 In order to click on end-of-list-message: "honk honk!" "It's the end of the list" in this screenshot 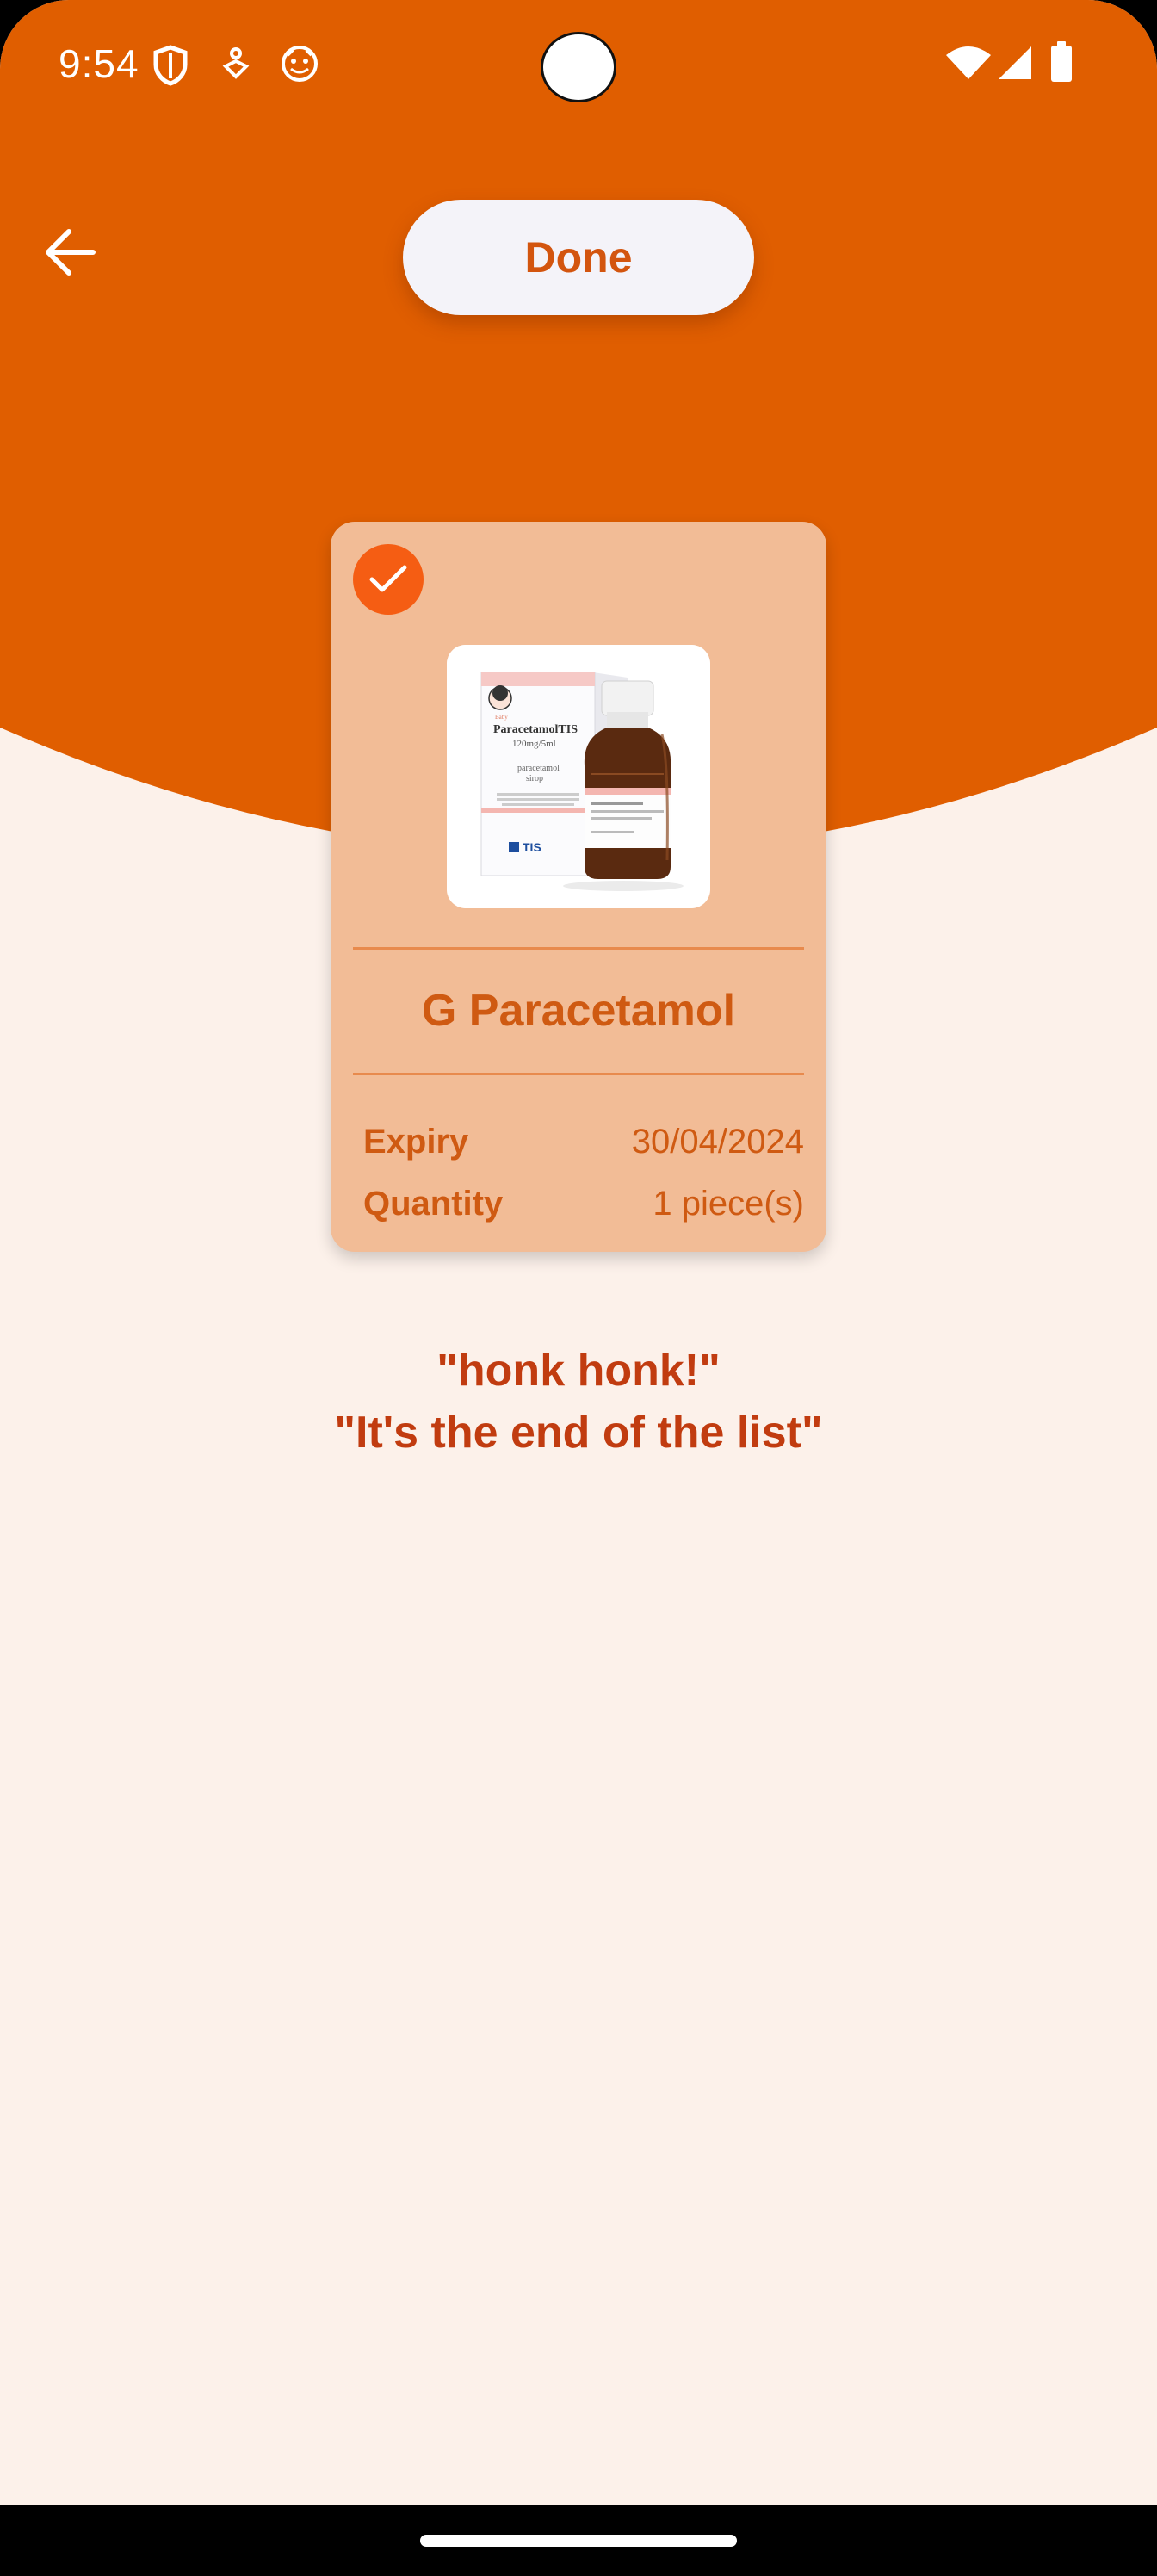, I will do `click(579, 1402)`.